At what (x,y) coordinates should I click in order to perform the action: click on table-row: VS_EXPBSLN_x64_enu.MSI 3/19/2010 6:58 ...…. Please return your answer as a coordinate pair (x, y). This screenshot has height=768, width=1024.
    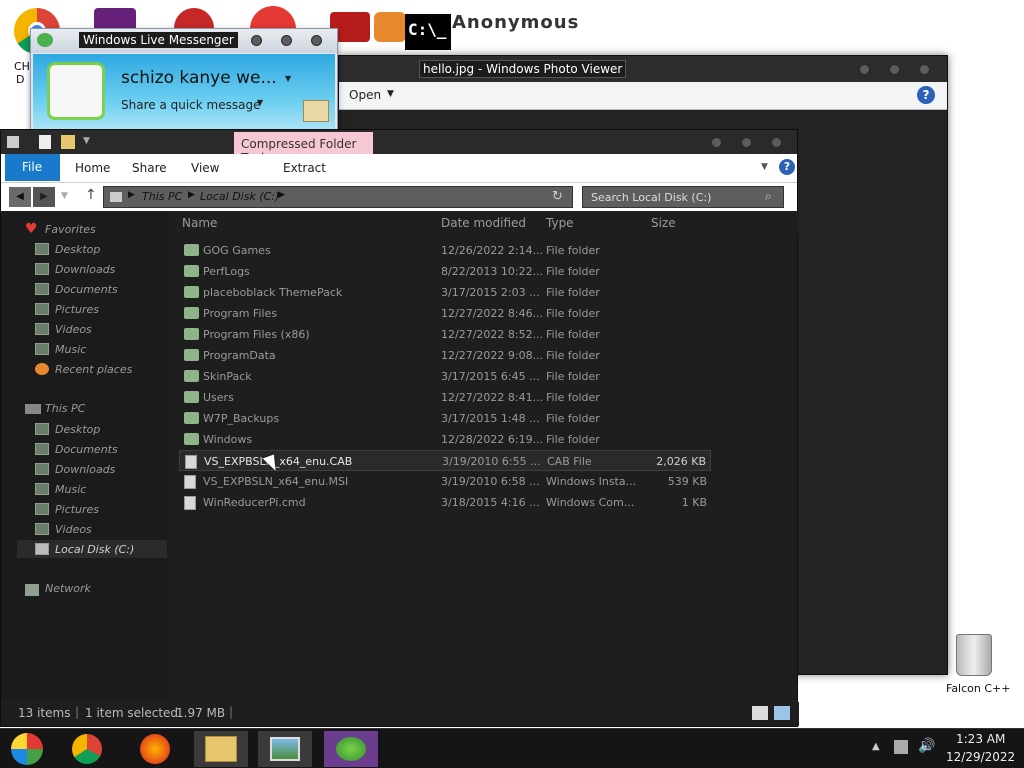
    Looking at the image, I should click on (445, 481).